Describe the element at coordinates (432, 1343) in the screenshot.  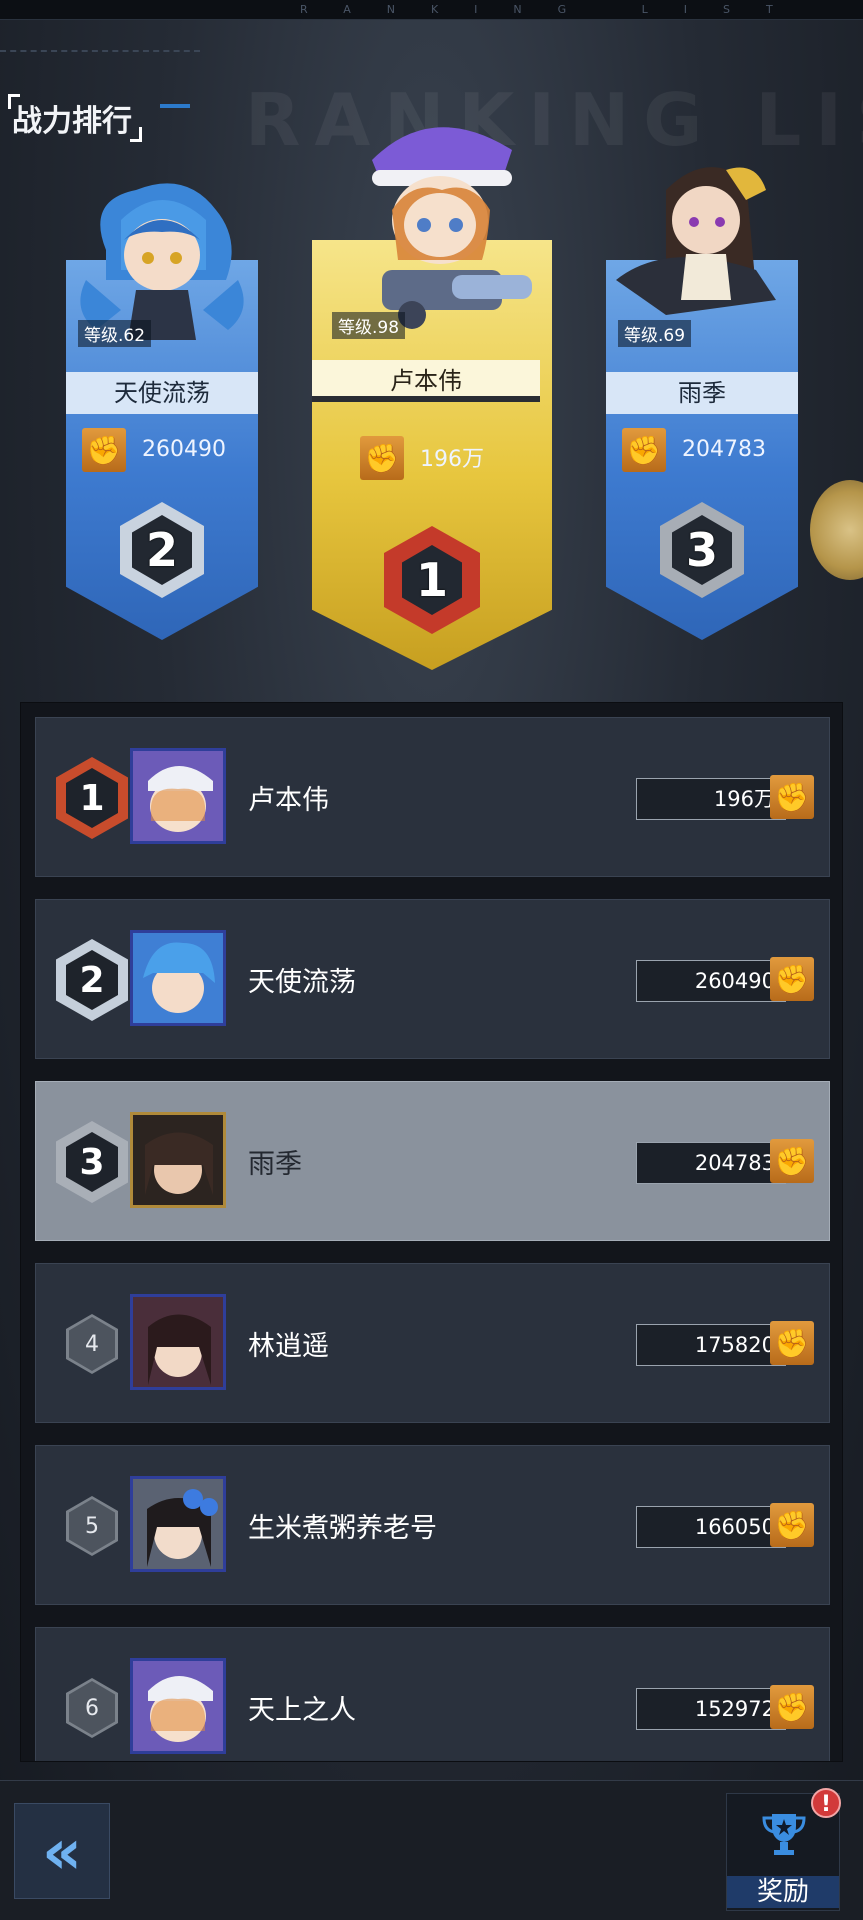
I see `table-row: 4 林逍遥 175820 ✊` at that location.